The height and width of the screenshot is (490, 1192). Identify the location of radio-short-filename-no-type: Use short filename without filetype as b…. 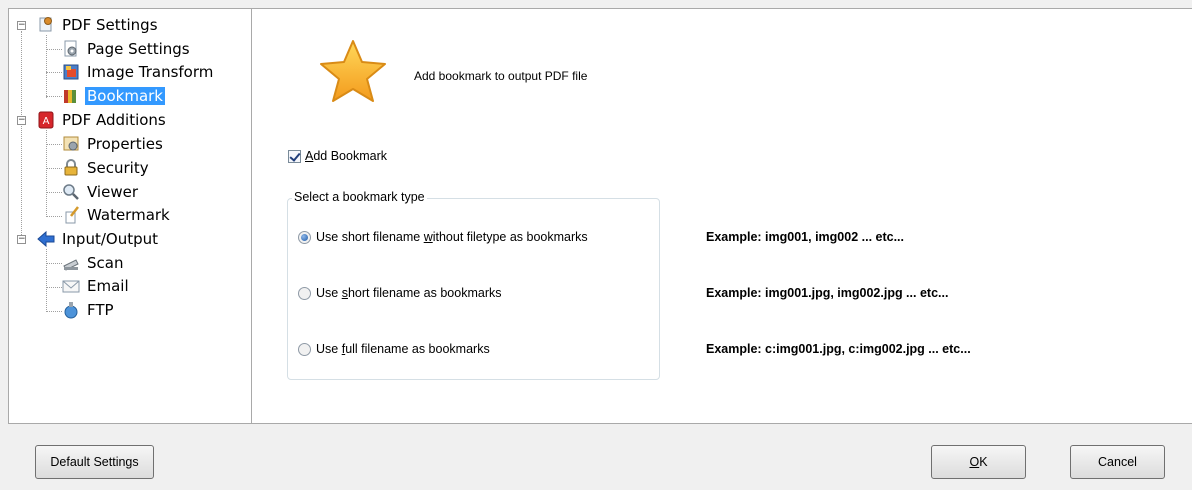
(443, 237).